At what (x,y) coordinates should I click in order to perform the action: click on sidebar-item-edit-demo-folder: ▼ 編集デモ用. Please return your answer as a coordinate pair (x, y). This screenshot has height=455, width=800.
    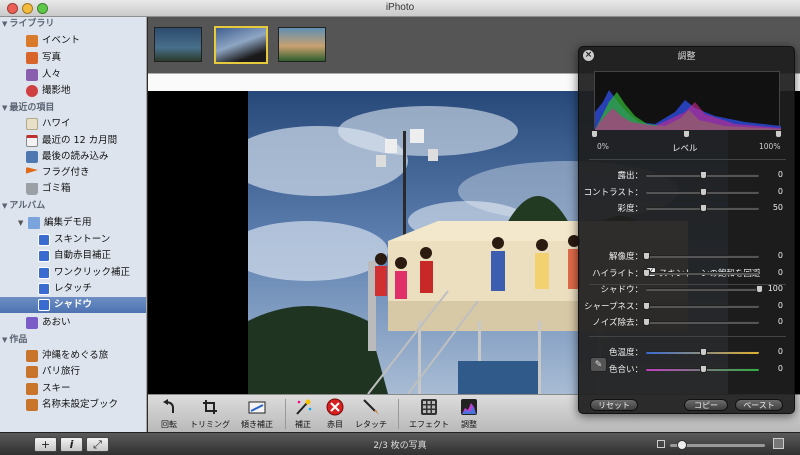
    Looking at the image, I should click on (73, 223).